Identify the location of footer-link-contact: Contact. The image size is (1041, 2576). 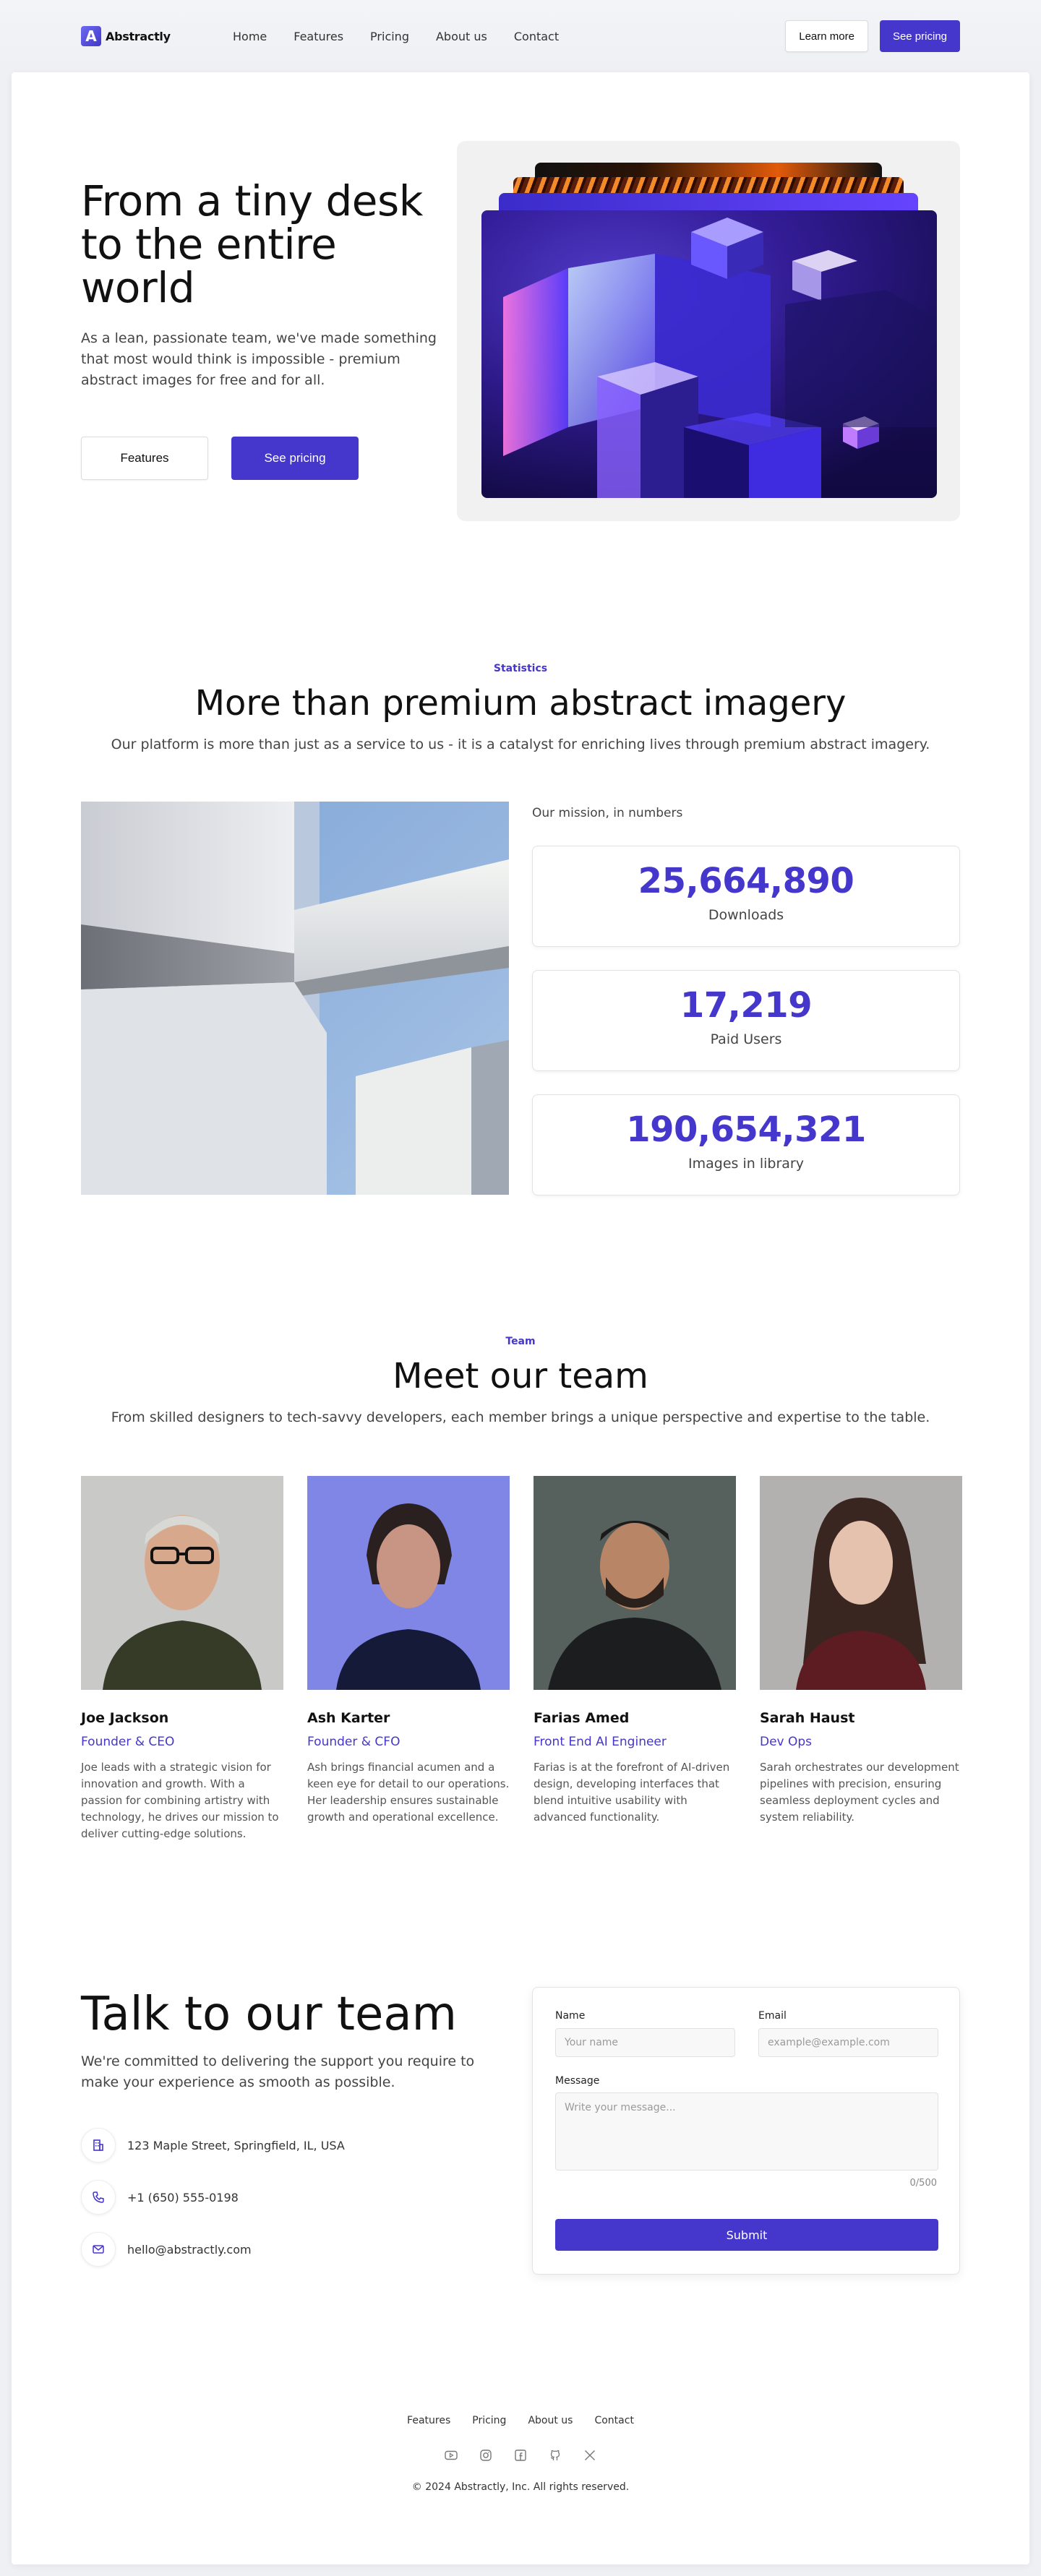
(613, 2420).